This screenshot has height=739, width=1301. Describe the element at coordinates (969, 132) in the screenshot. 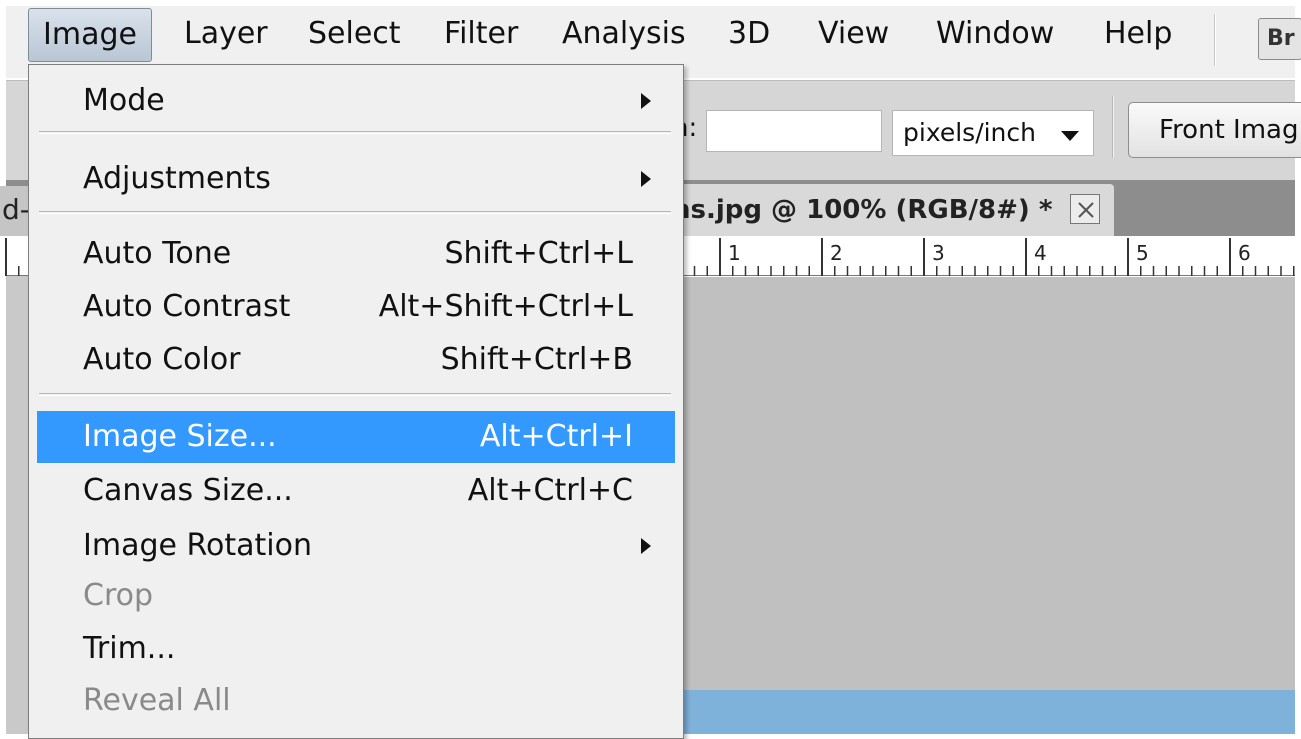

I see `unit-select-value: pixels/inch` at that location.